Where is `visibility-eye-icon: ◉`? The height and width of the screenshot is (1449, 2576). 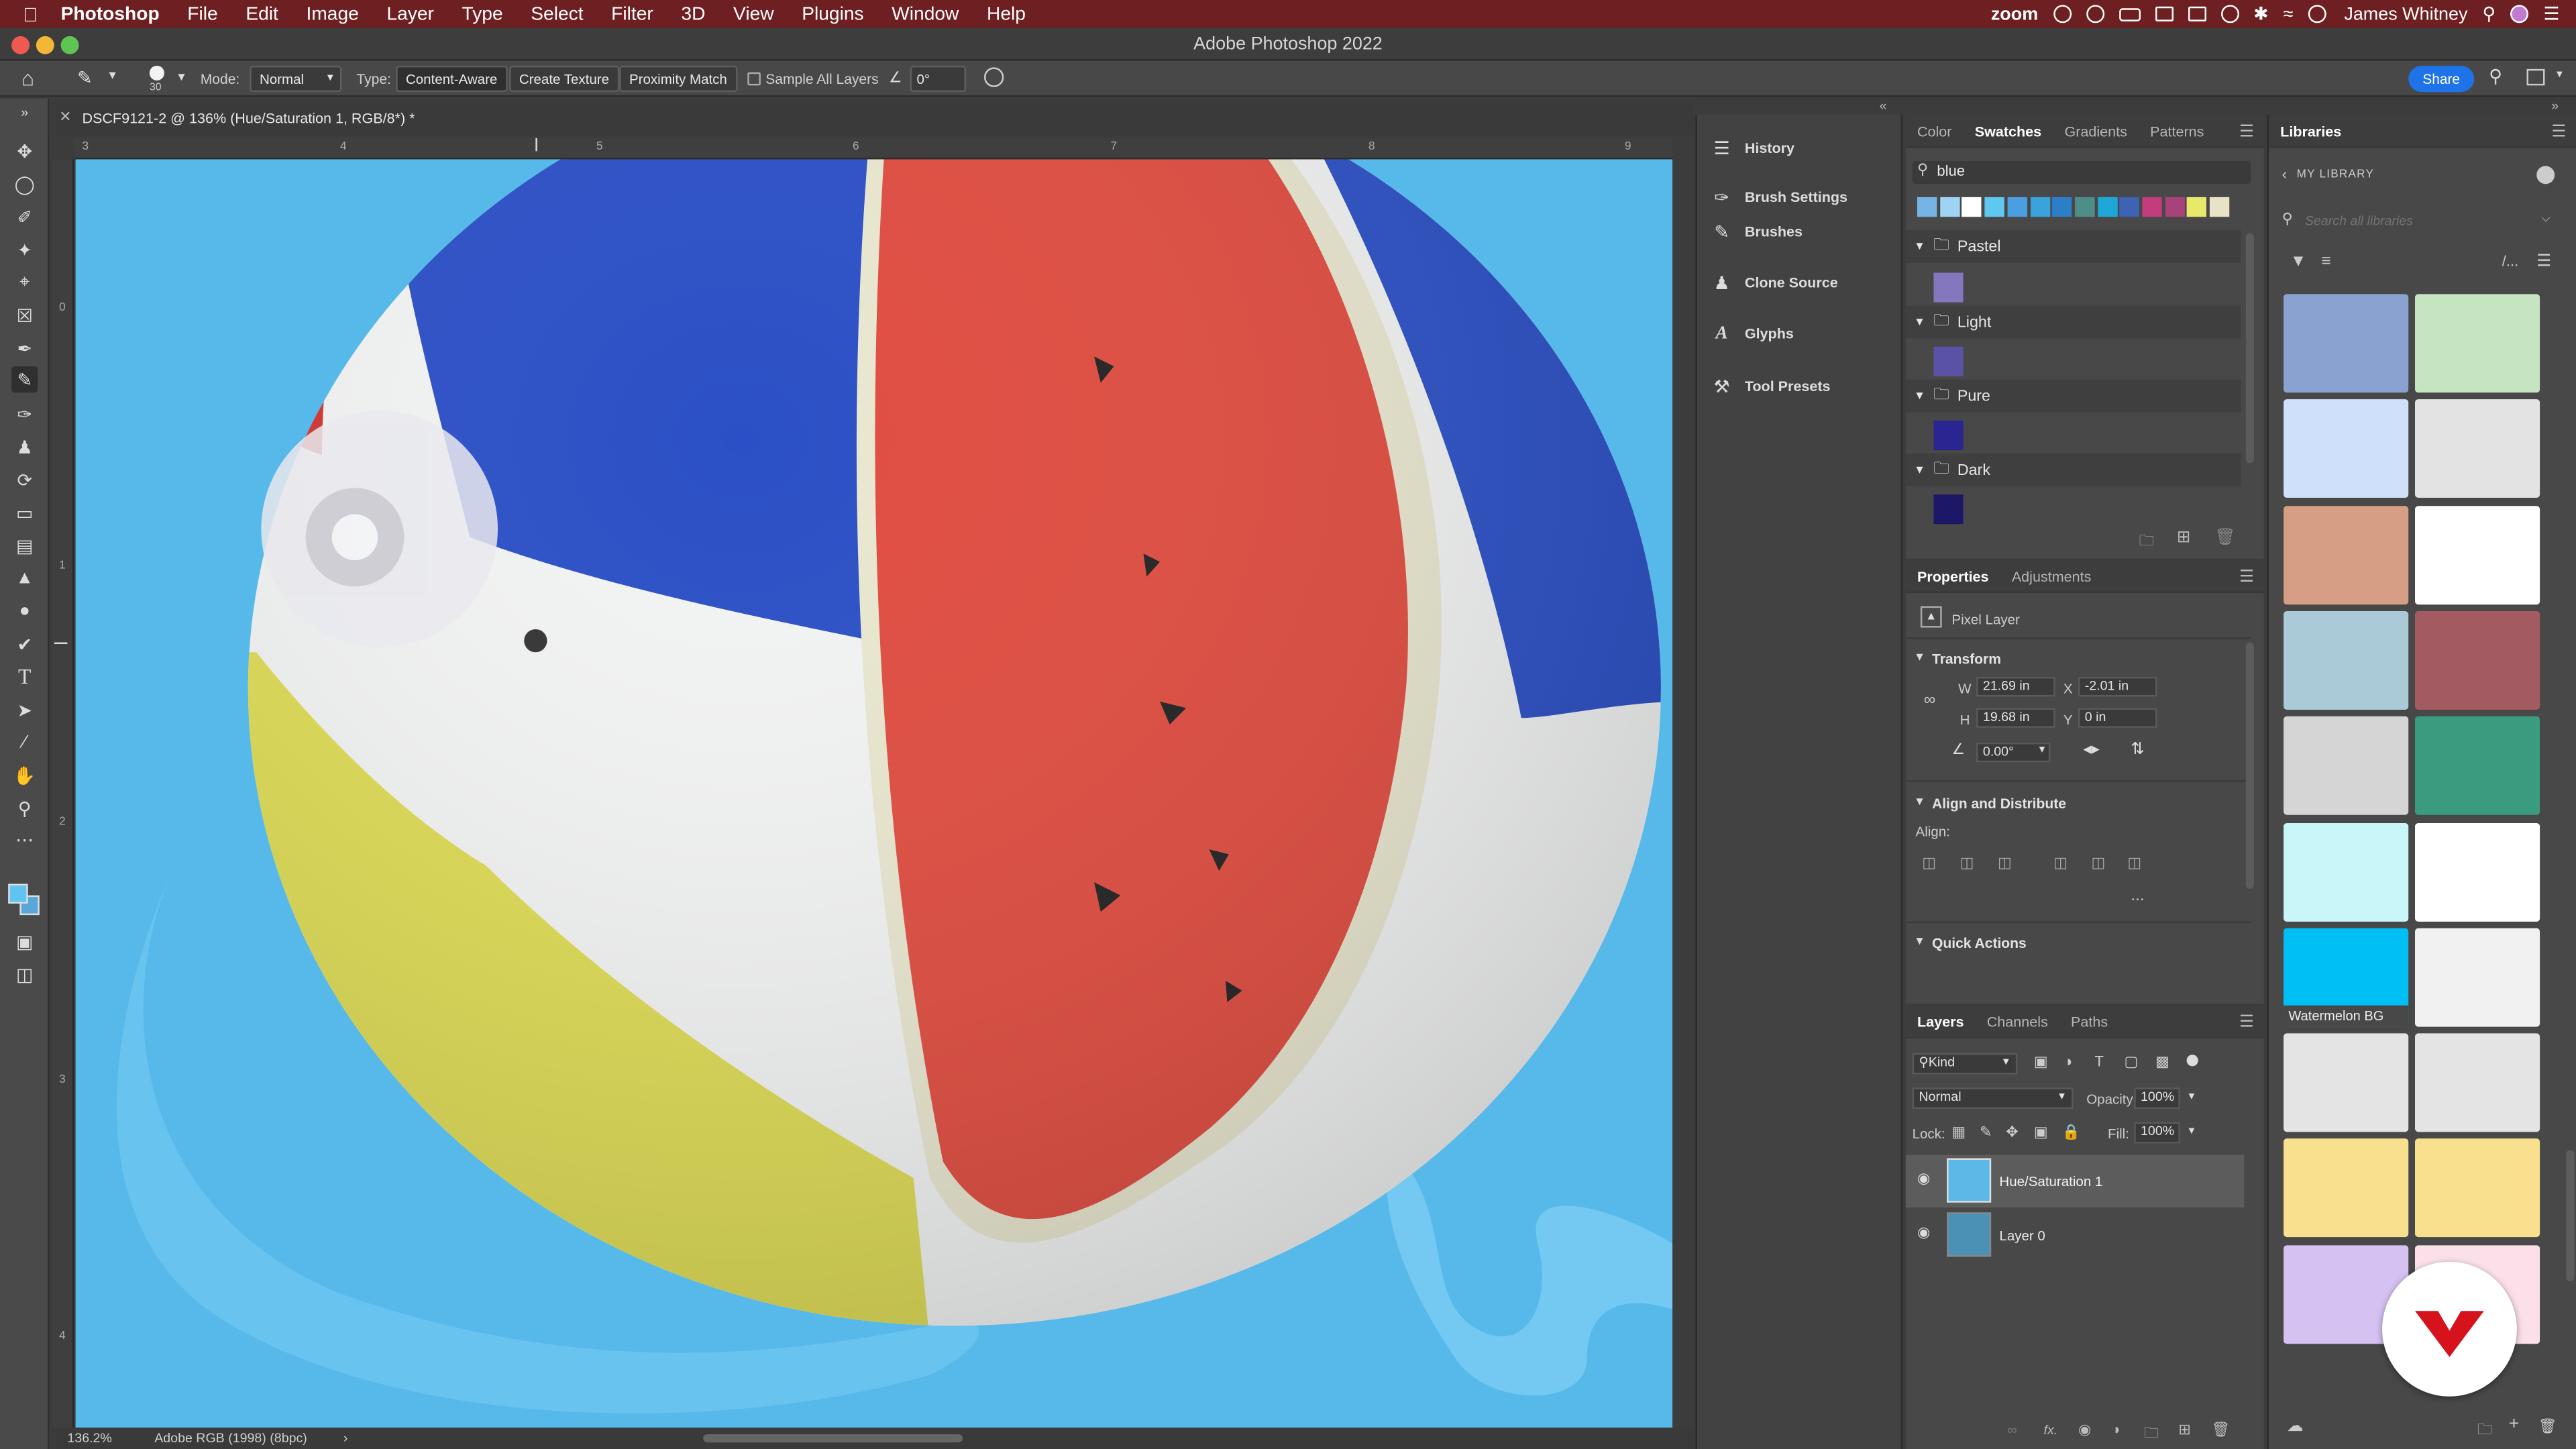
visibility-eye-icon: ◉ is located at coordinates (1923, 1233).